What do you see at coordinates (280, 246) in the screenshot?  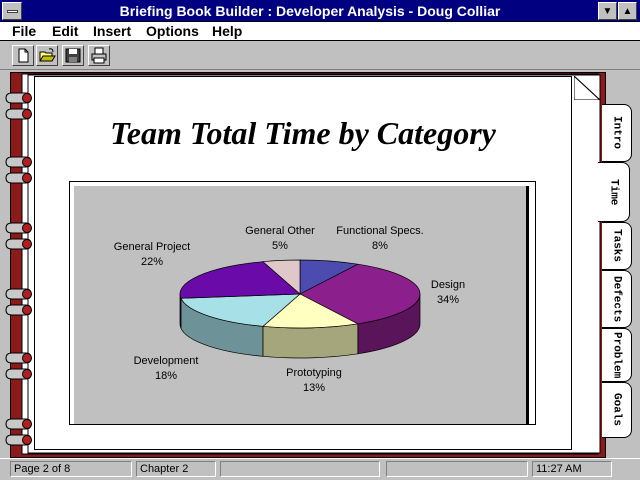 I see `slice-percent-label: 5%` at bounding box center [280, 246].